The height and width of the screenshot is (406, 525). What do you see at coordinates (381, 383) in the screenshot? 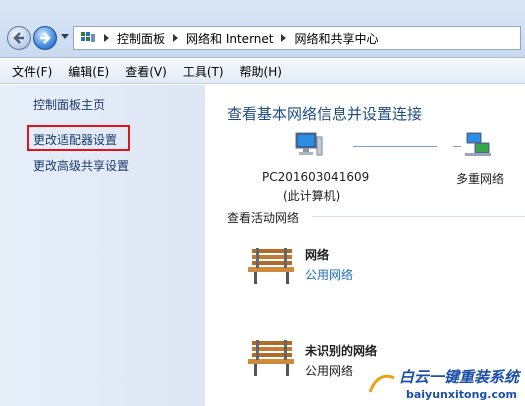
I see `watermark-logo-icon` at bounding box center [381, 383].